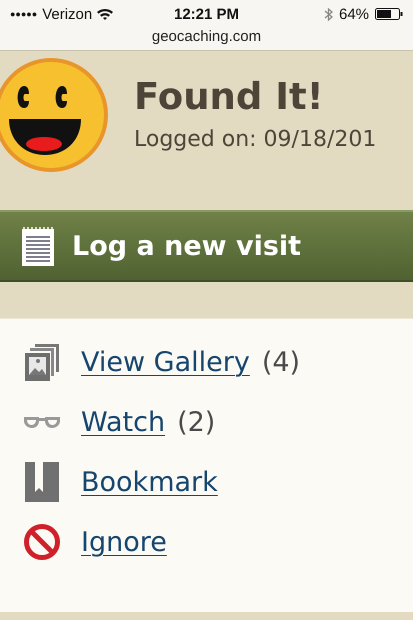 The image size is (413, 620). I want to click on log-visit-button: Log a new visit, so click(206, 246).